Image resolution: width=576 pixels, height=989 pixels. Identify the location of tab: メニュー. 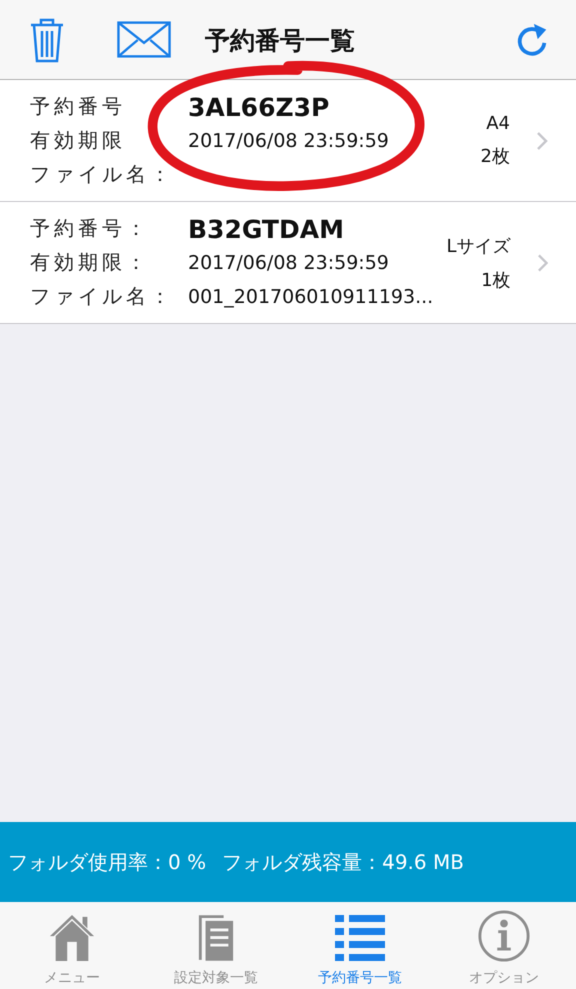
(72, 945).